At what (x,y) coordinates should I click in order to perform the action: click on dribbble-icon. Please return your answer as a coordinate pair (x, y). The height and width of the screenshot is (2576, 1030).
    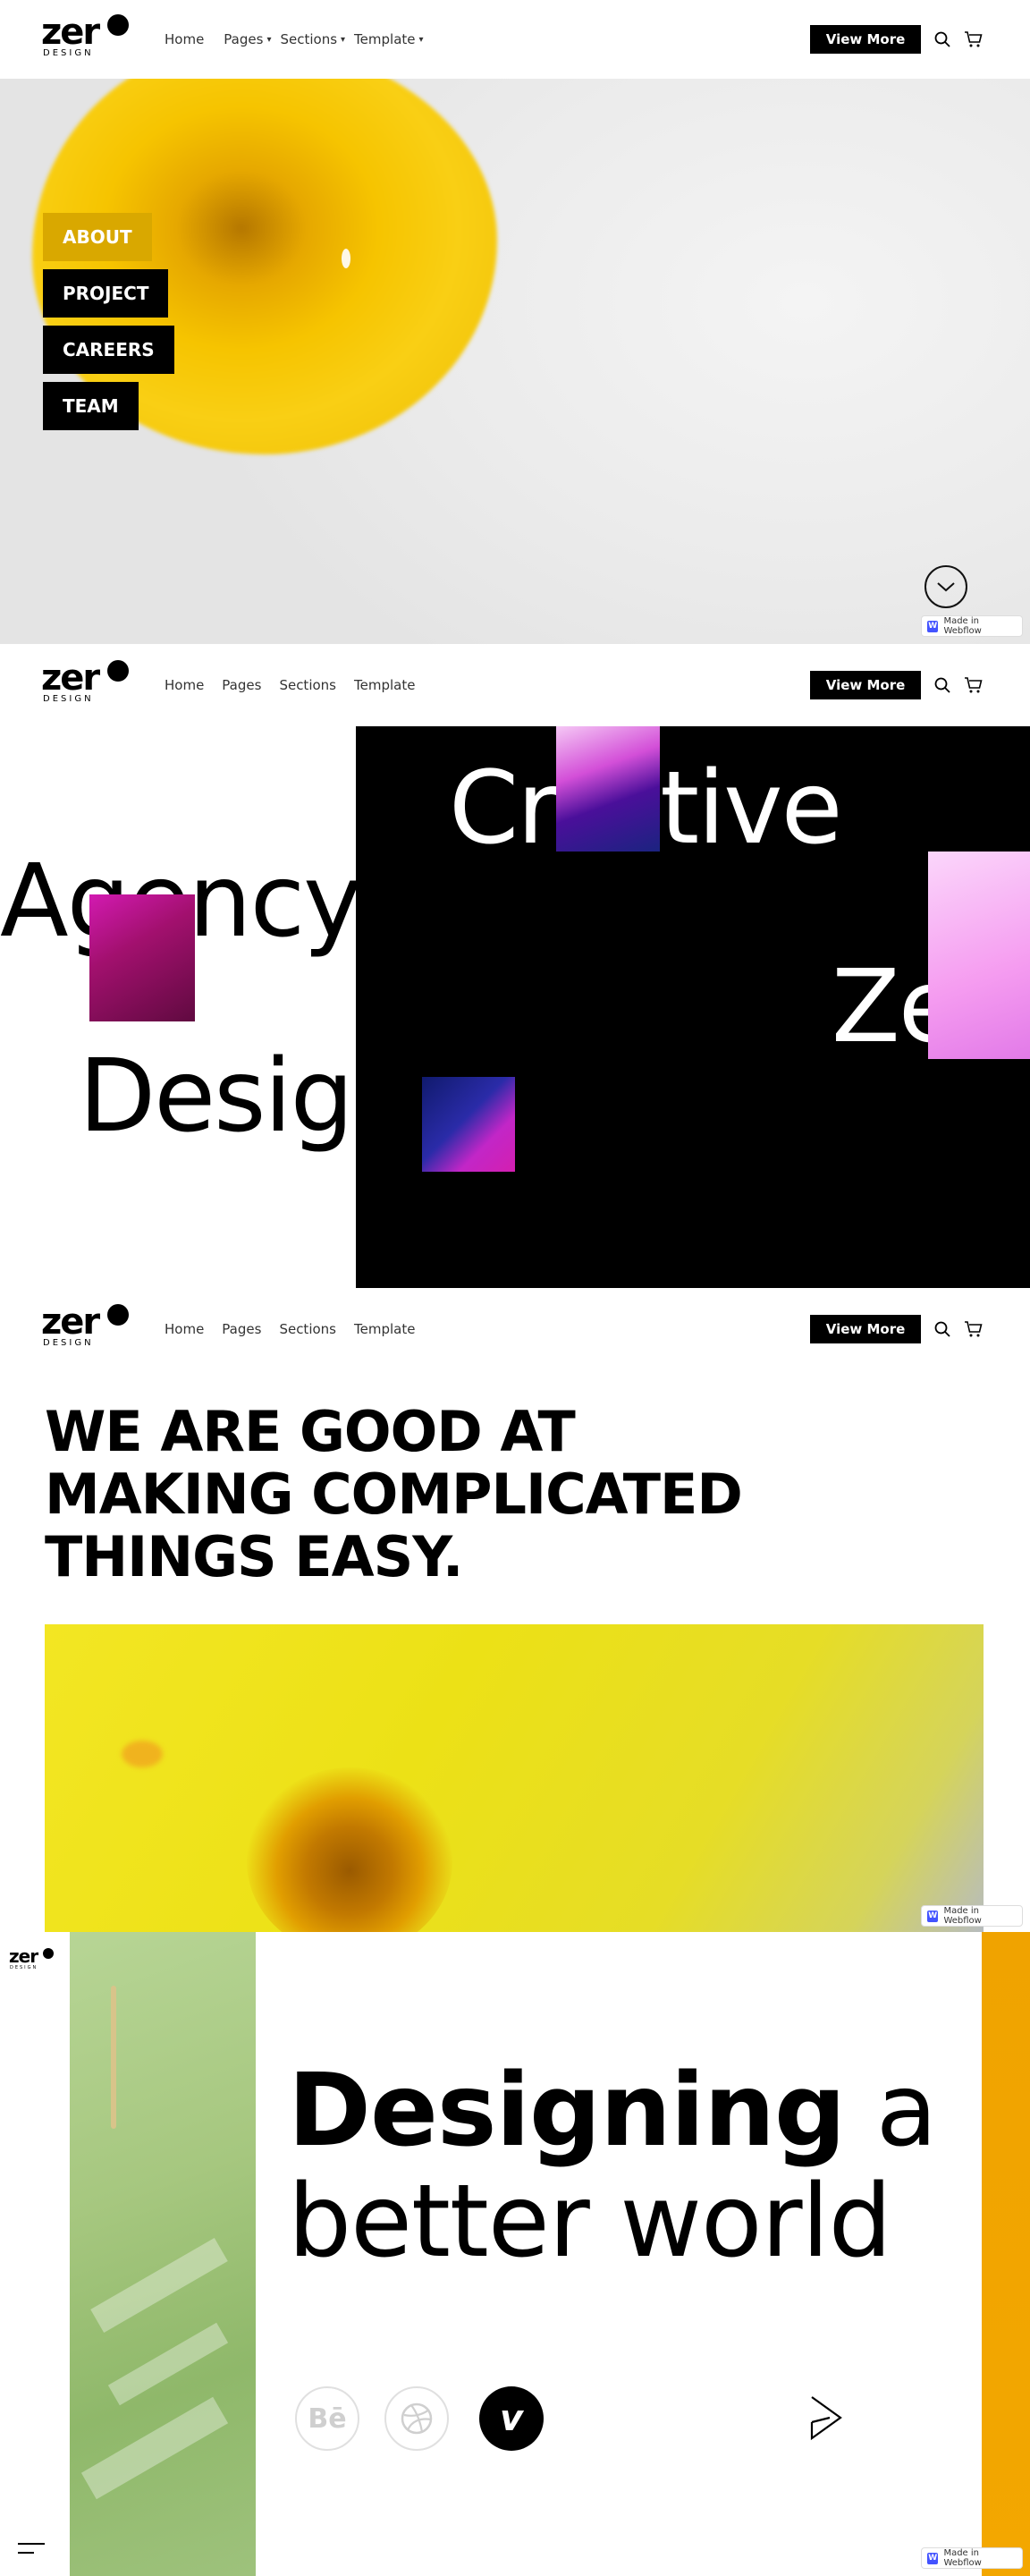
    Looking at the image, I should click on (417, 2418).